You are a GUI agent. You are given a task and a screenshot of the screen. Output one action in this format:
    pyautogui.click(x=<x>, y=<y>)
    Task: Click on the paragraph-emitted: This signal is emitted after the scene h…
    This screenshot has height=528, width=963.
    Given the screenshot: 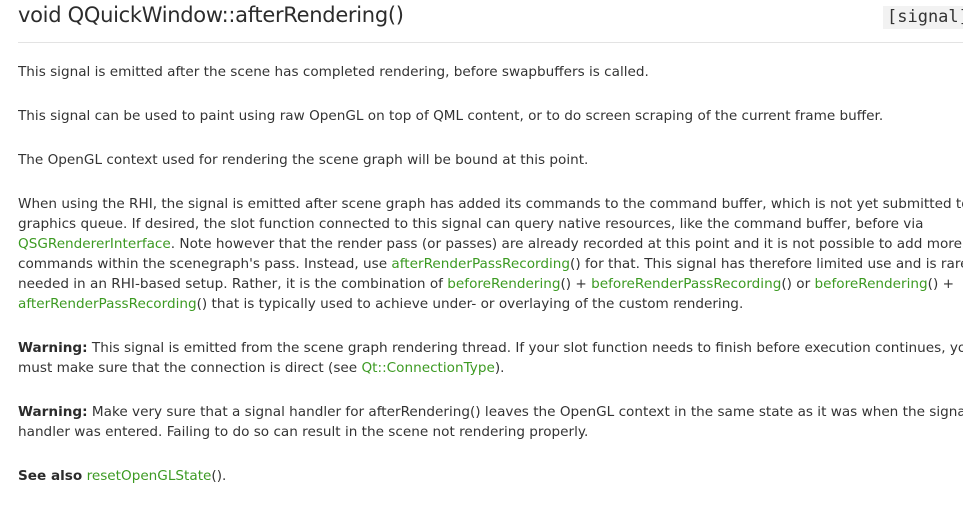 What is the action you would take?
    pyautogui.click(x=333, y=72)
    